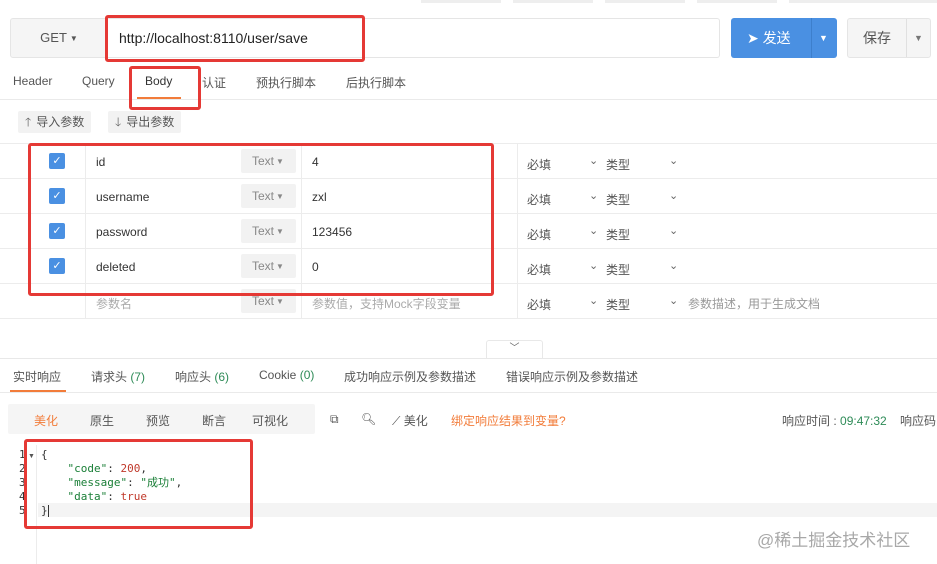 The height and width of the screenshot is (564, 937). Describe the element at coordinates (508, 420) in the screenshot. I see `bind-response-variable-link: 绑定响应结果到变量?` at that location.